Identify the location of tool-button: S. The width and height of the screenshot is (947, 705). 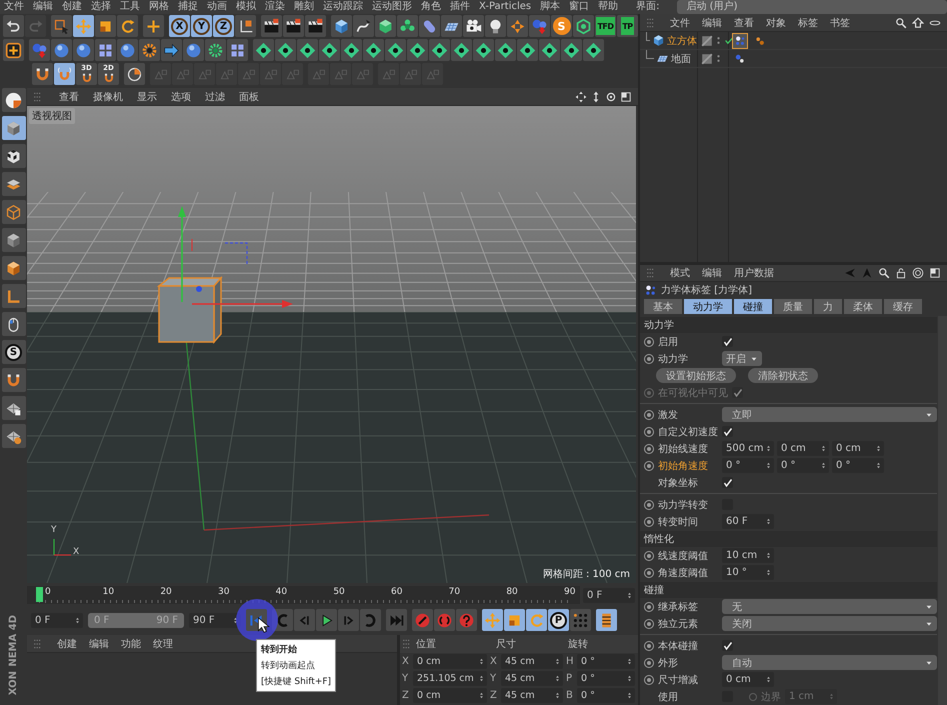
(14, 352).